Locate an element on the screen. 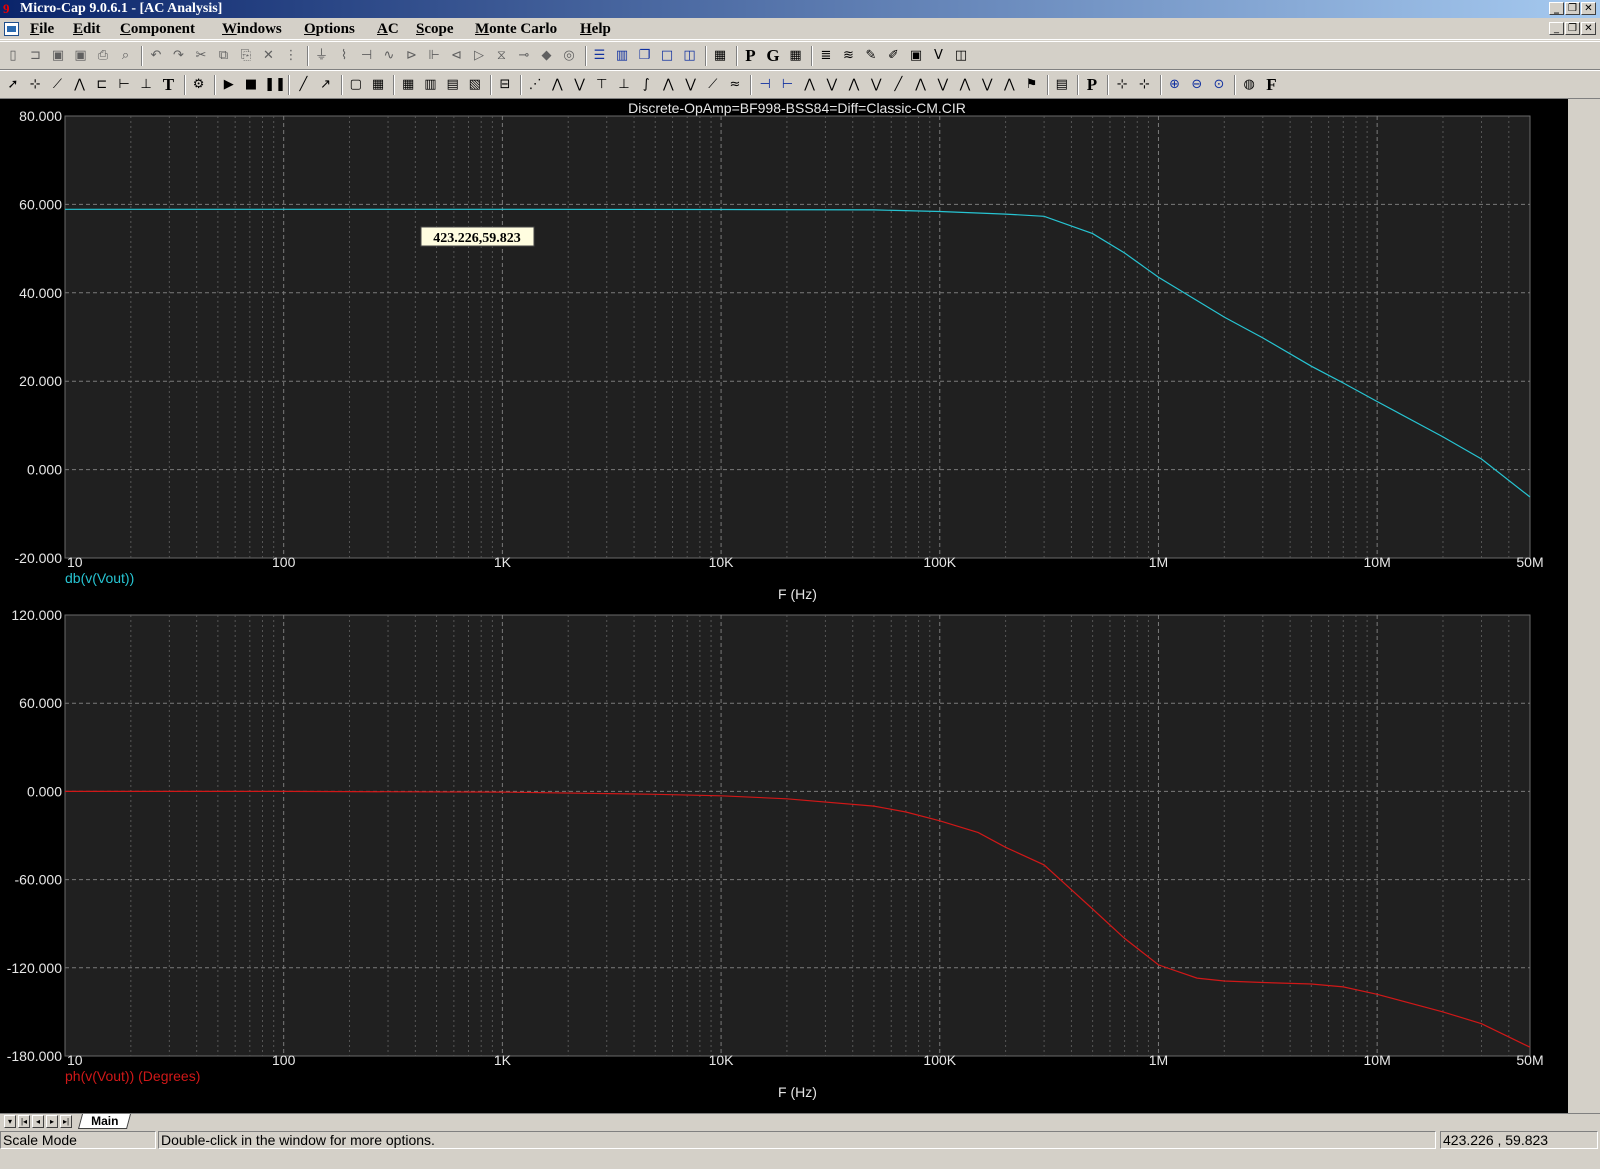 Image resolution: width=1600 pixels, height=1169 pixels. select-all-icon: ⋮ is located at coordinates (291, 56).